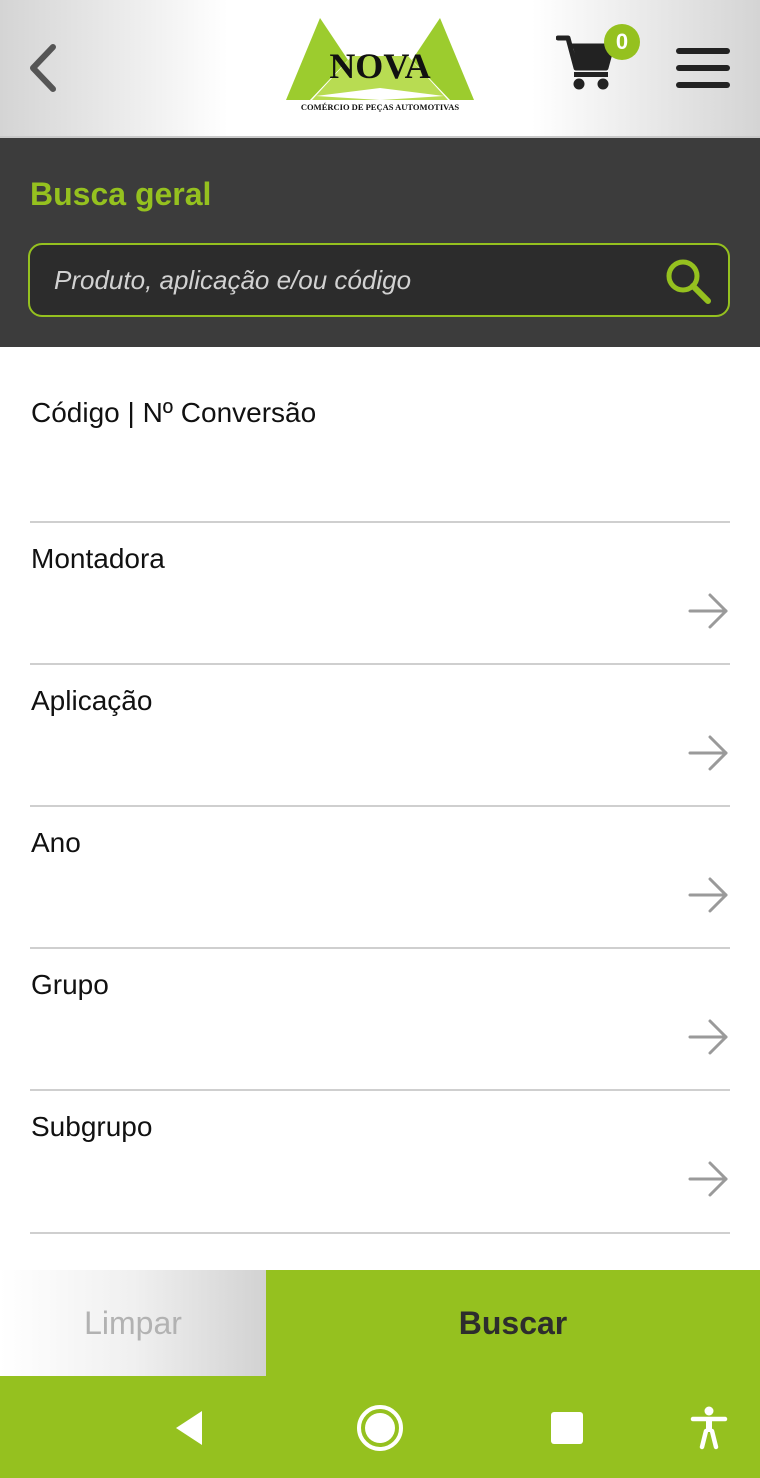 This screenshot has width=760, height=1478. What do you see at coordinates (380, 594) in the screenshot?
I see `field-montadora: Montadora` at bounding box center [380, 594].